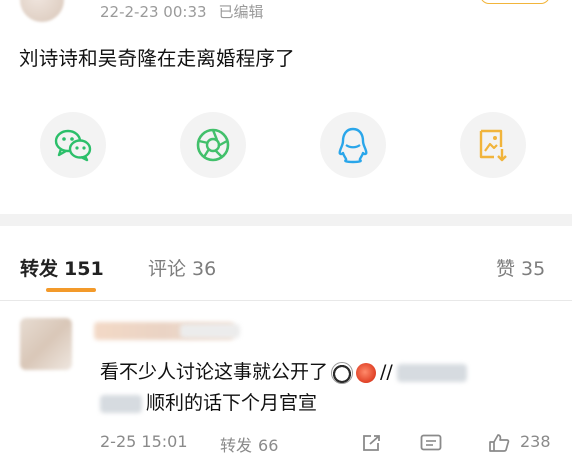 The width and height of the screenshot is (572, 456). I want to click on post-timestamp: 22-2-23 00:33, so click(153, 12).